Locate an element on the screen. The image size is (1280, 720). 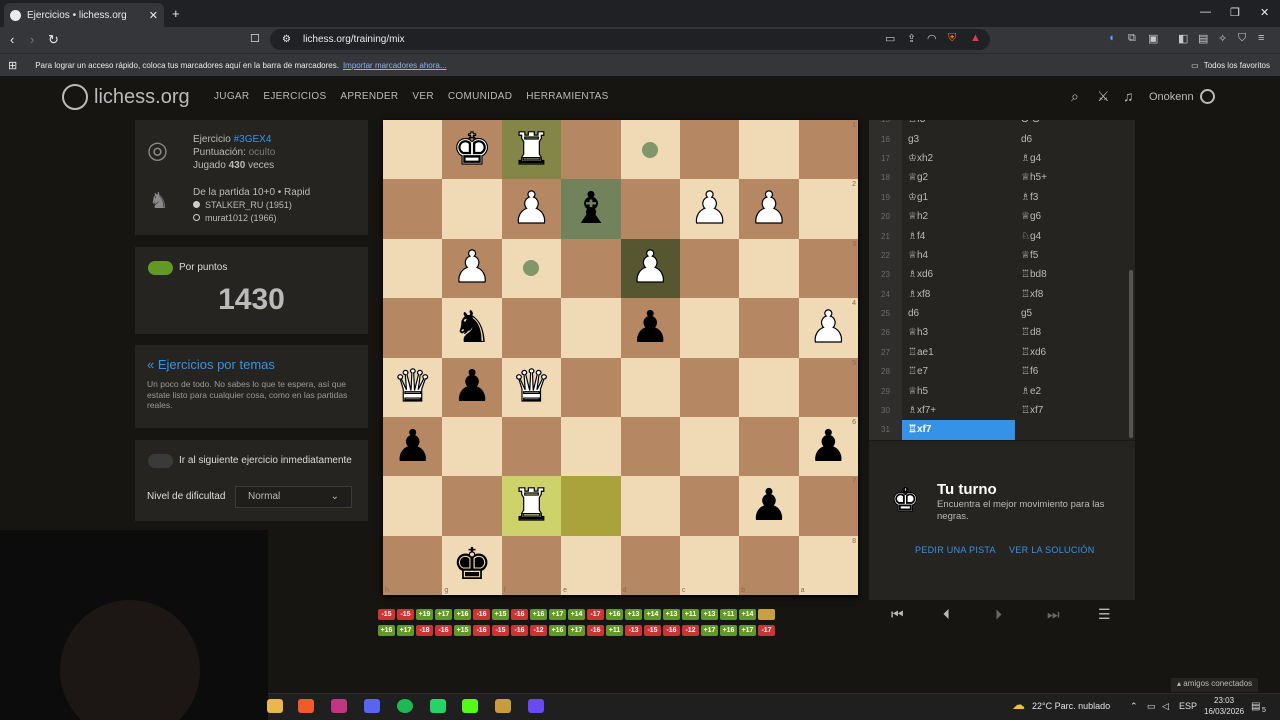
black-move: g5 is located at coordinates (1071, 313).